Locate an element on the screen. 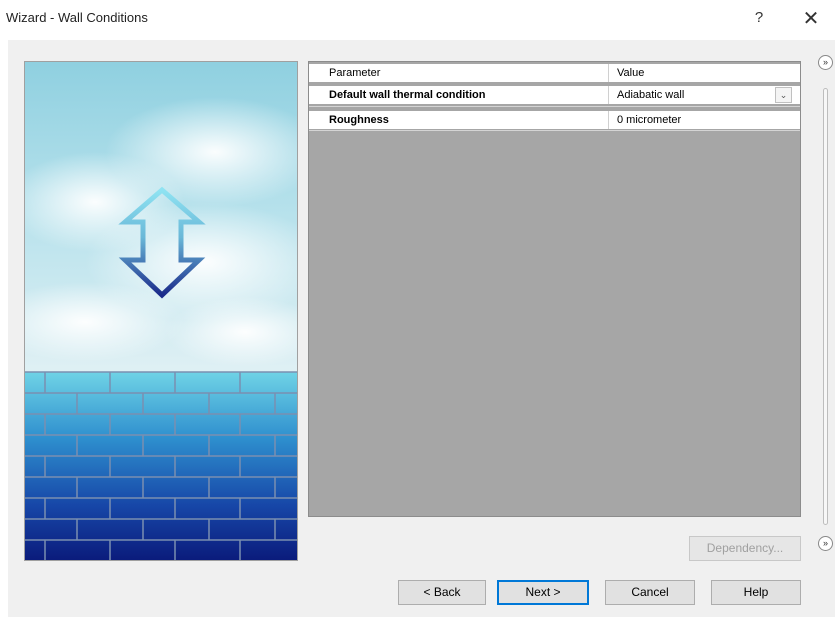 This screenshot has height=617, width=835. scroll-down-icon: » is located at coordinates (825, 543).